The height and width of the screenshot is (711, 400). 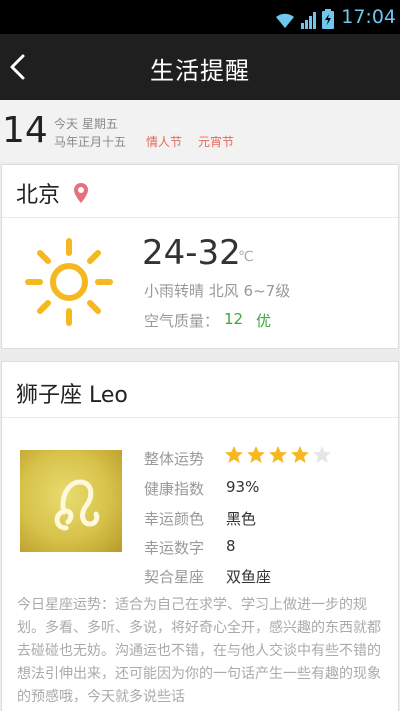 I want to click on signal-icon, so click(x=308, y=20).